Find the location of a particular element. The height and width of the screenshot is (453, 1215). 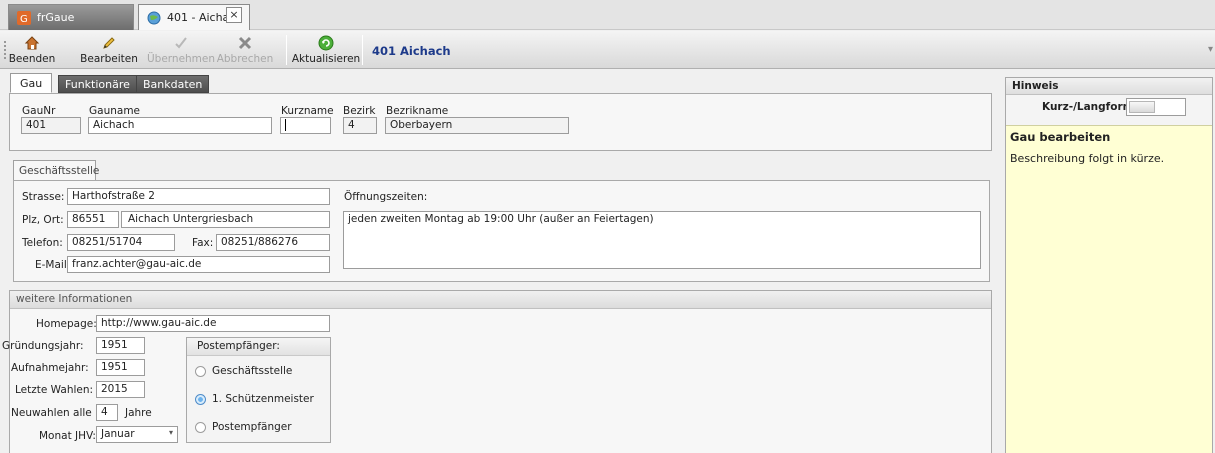

neuwahlen-field: 4 is located at coordinates (107, 412).